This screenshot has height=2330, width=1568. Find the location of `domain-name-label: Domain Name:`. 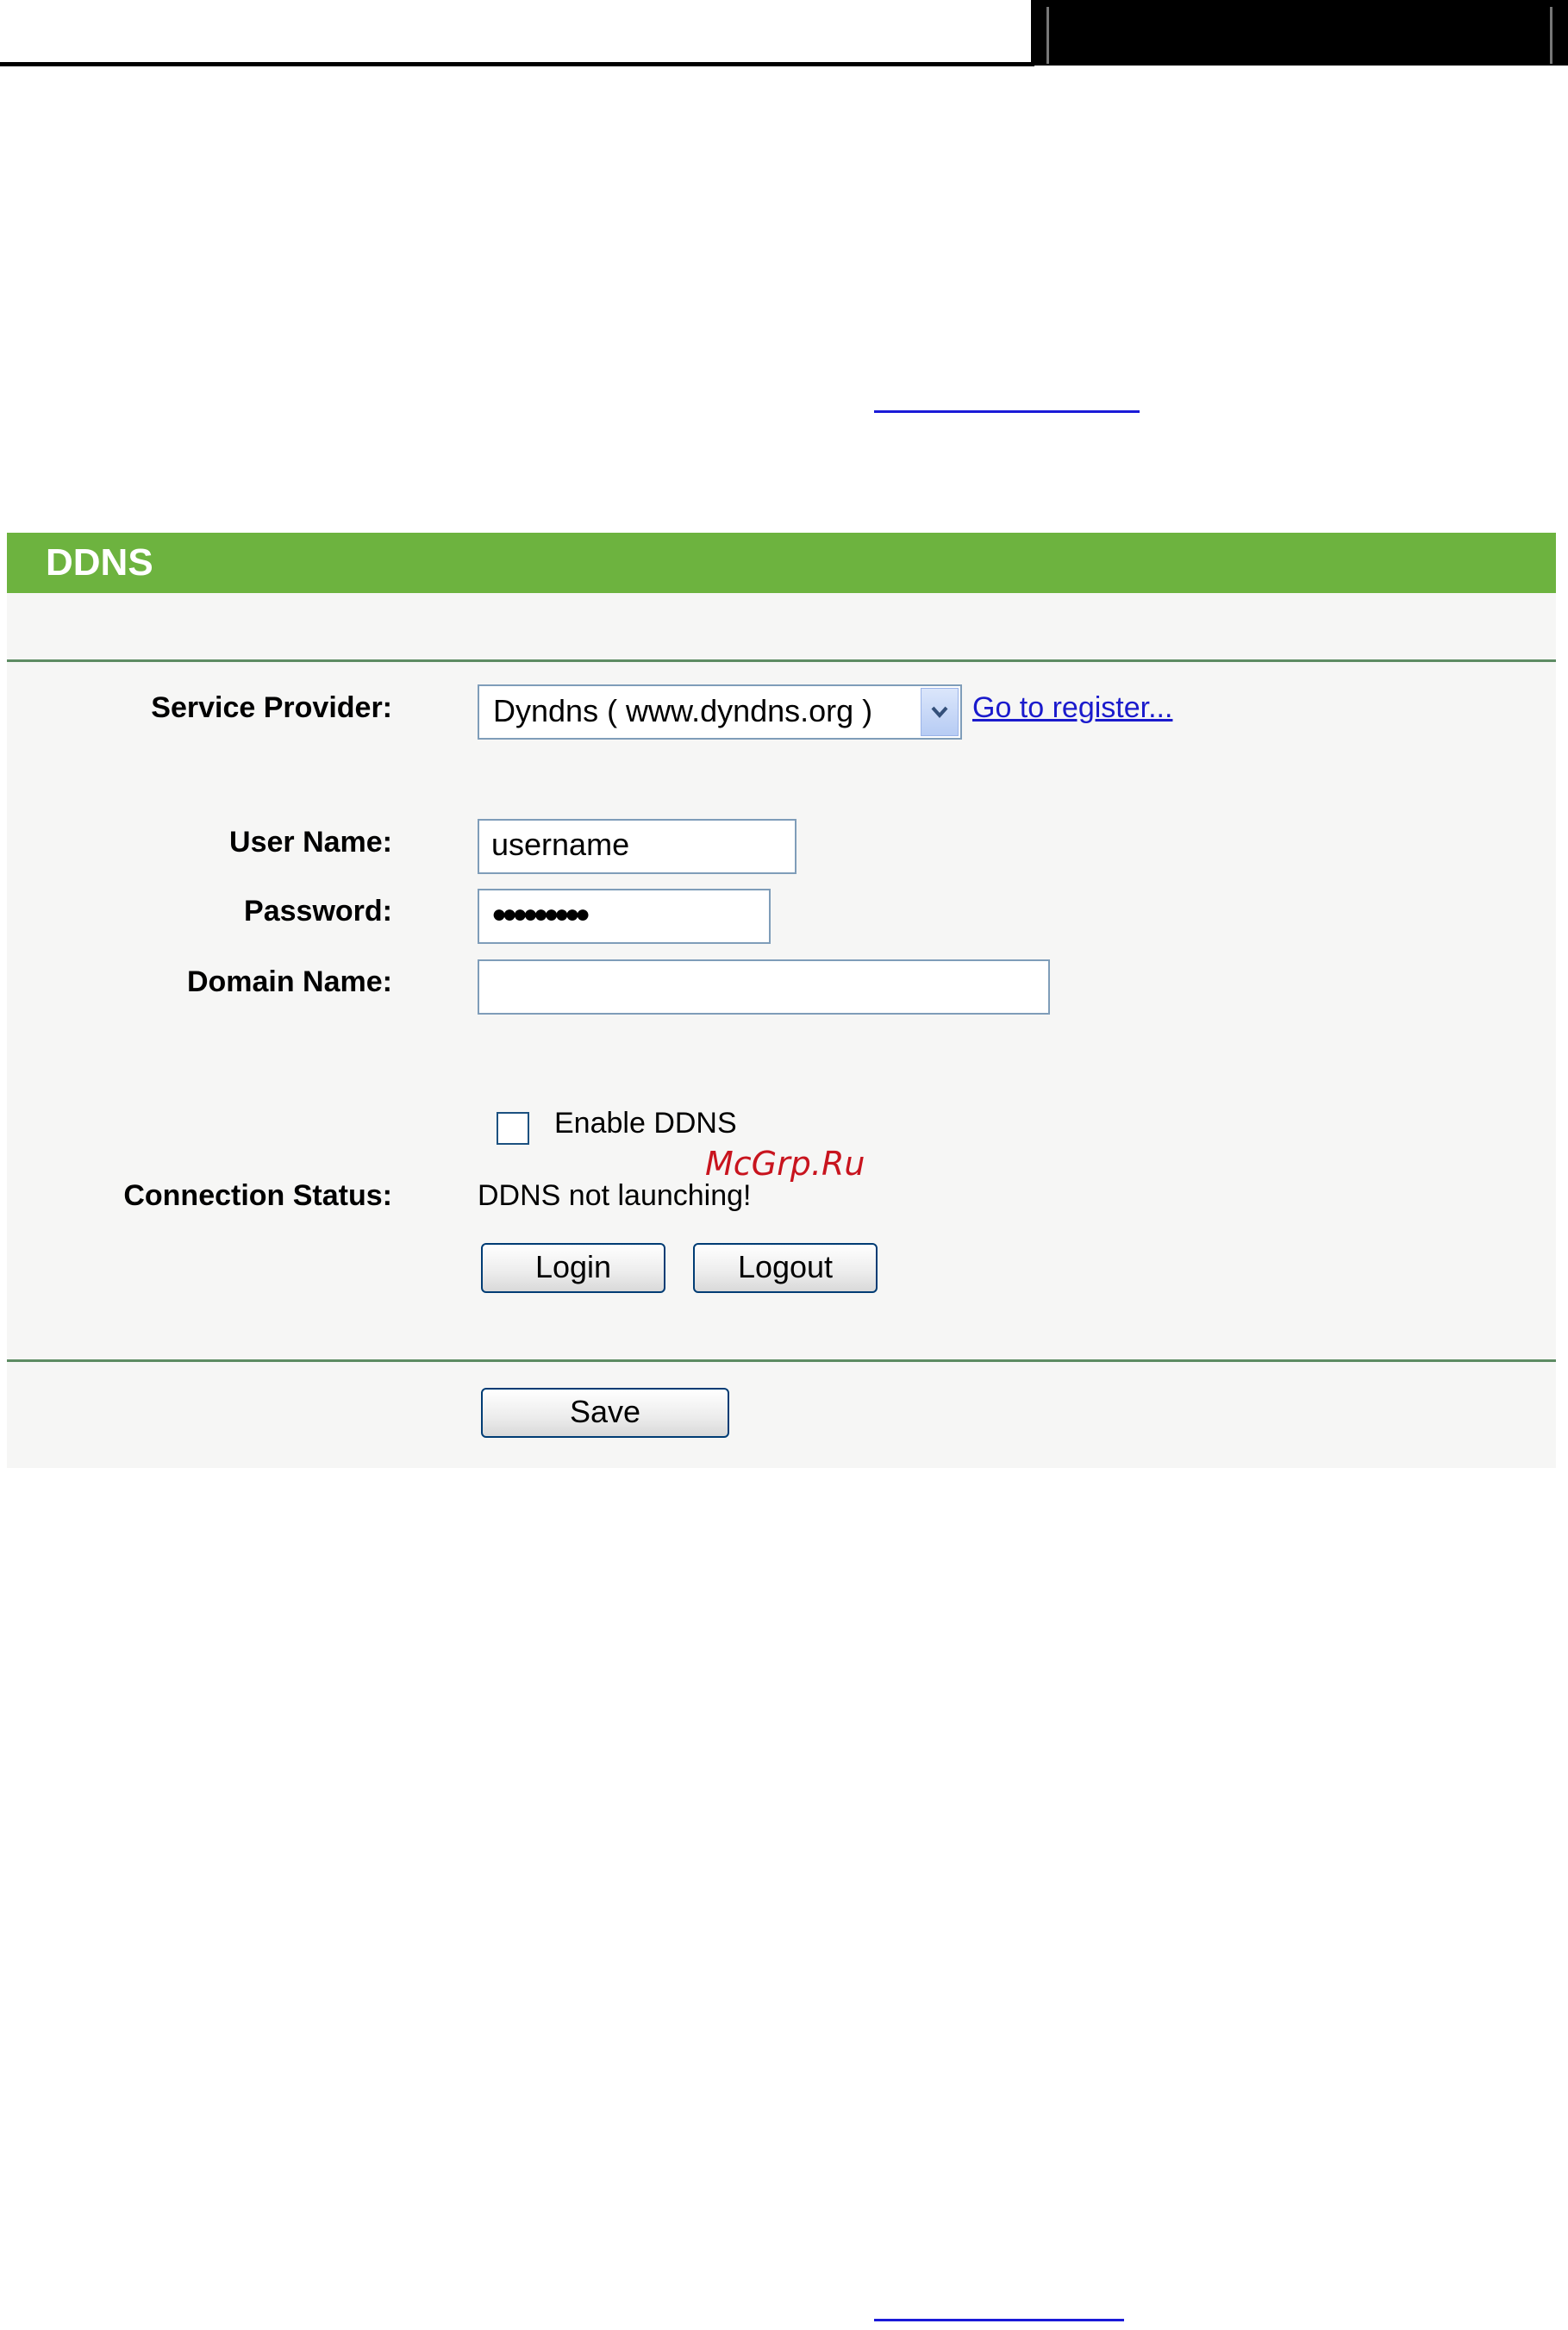

domain-name-label: Domain Name: is located at coordinates (289, 982).